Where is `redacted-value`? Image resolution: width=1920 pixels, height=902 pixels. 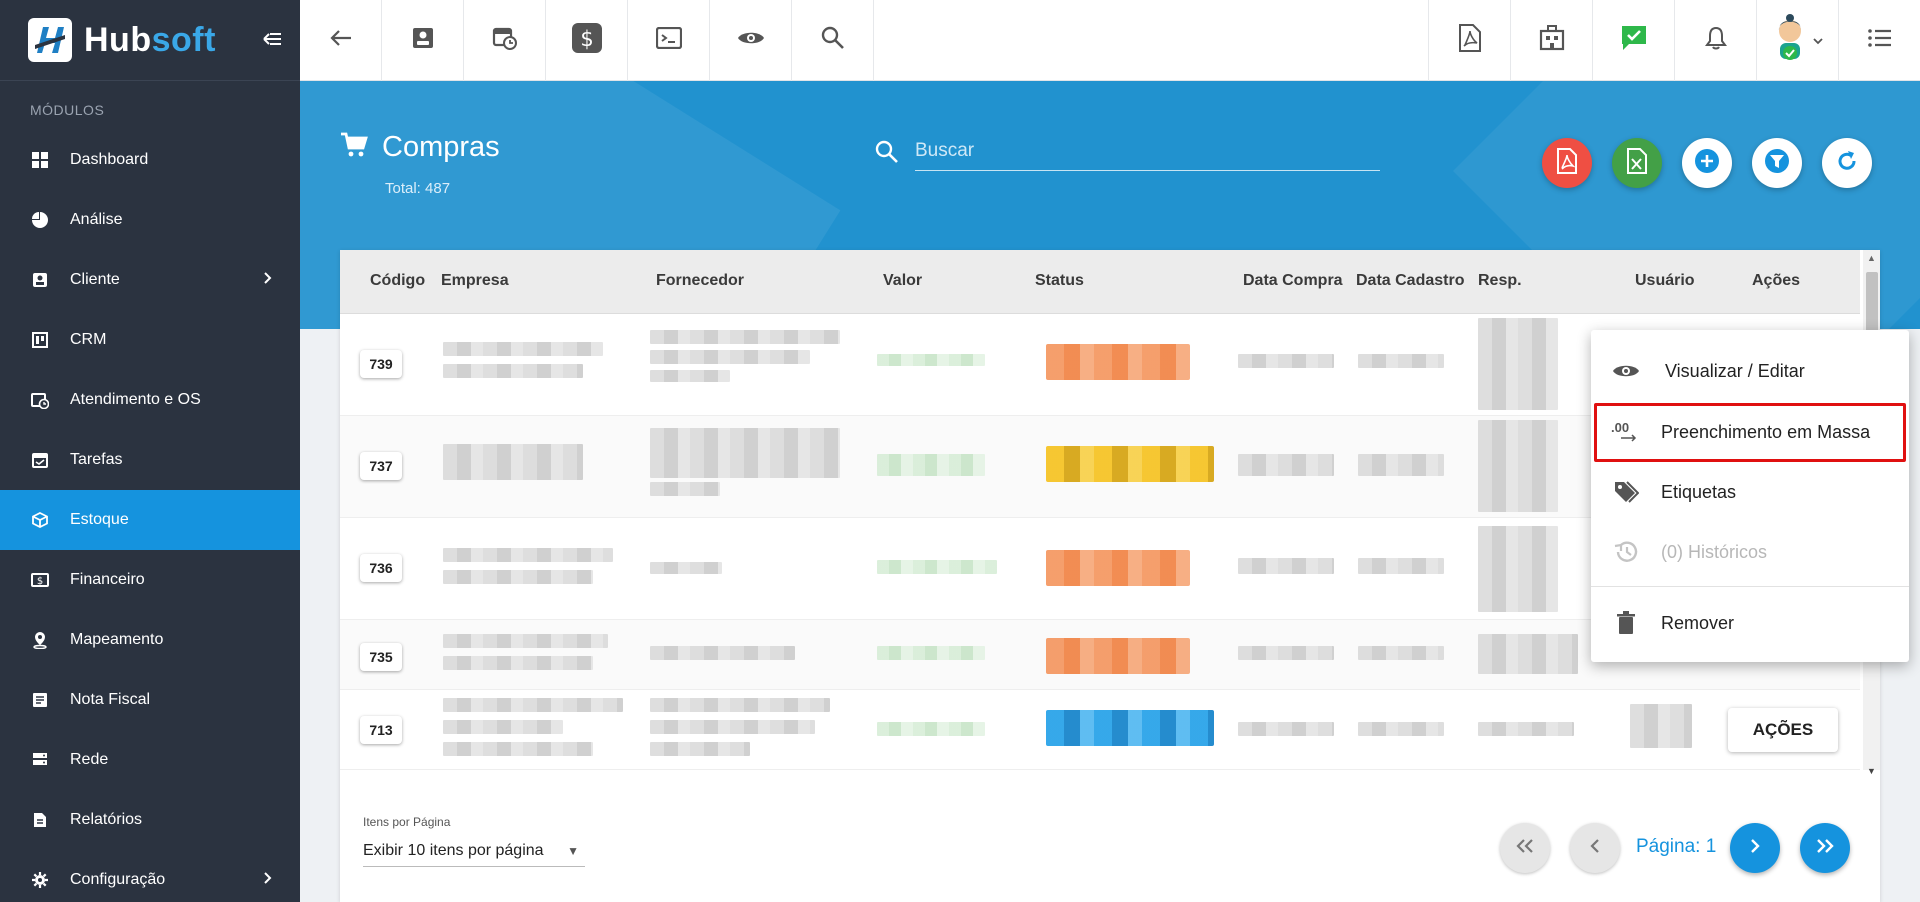 redacted-value is located at coordinates (937, 567).